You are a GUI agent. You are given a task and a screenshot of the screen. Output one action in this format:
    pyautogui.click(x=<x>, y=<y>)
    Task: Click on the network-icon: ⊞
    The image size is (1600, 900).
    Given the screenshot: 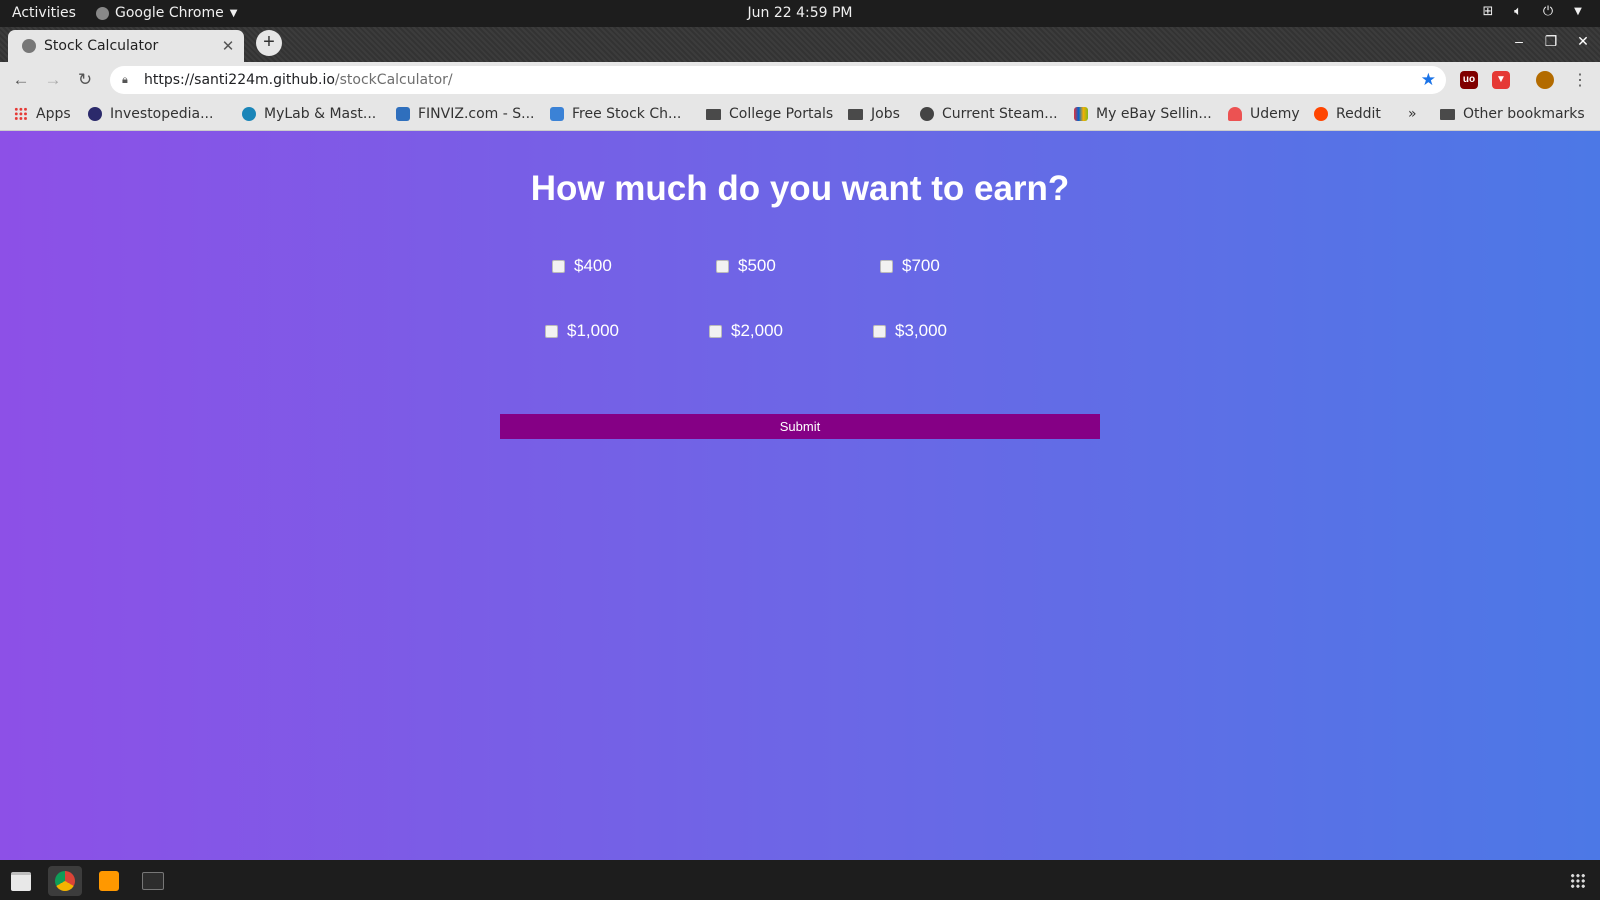 What is the action you would take?
    pyautogui.click(x=1488, y=12)
    